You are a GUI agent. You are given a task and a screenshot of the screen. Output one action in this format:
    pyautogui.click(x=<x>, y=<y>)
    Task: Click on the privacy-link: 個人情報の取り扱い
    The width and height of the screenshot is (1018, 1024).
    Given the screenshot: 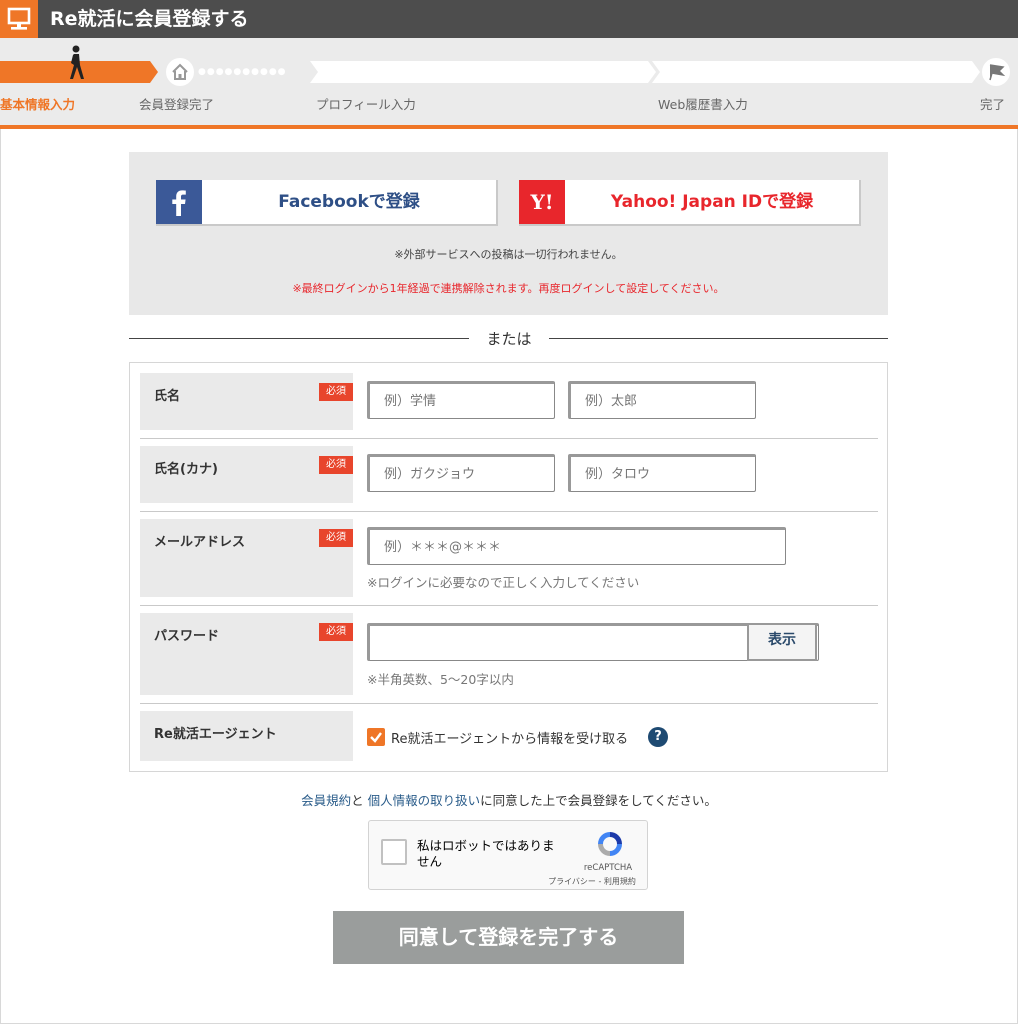 What is the action you would take?
    pyautogui.click(x=424, y=800)
    